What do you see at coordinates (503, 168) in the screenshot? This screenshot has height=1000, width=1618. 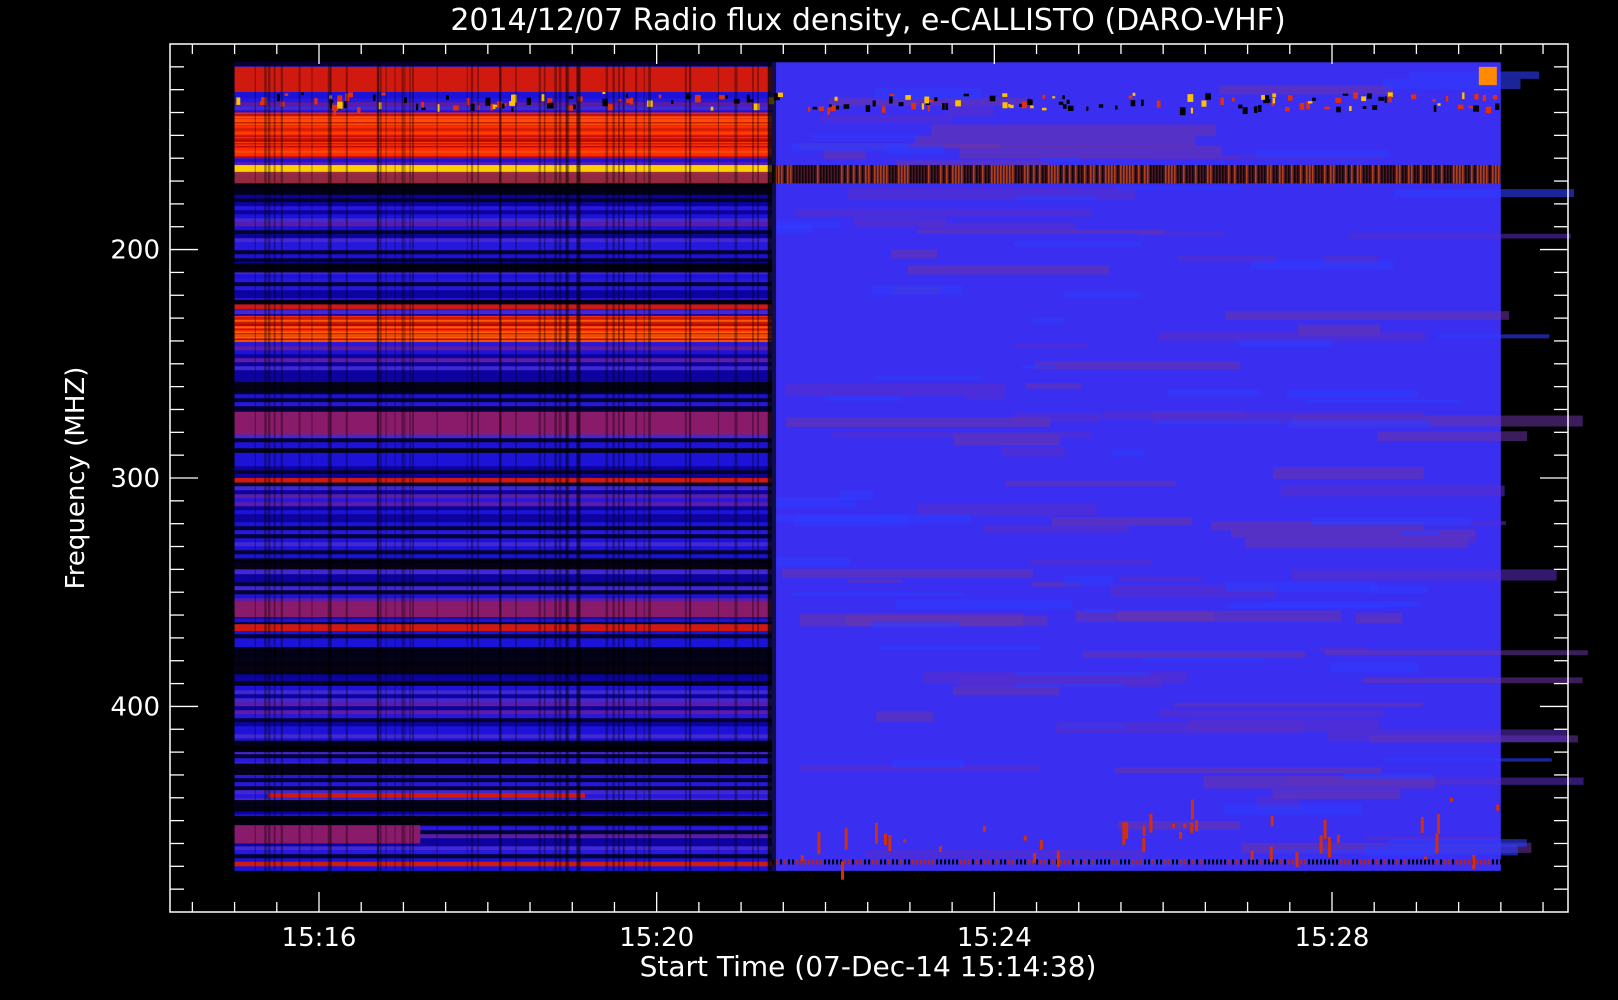 I see `emission-band` at bounding box center [503, 168].